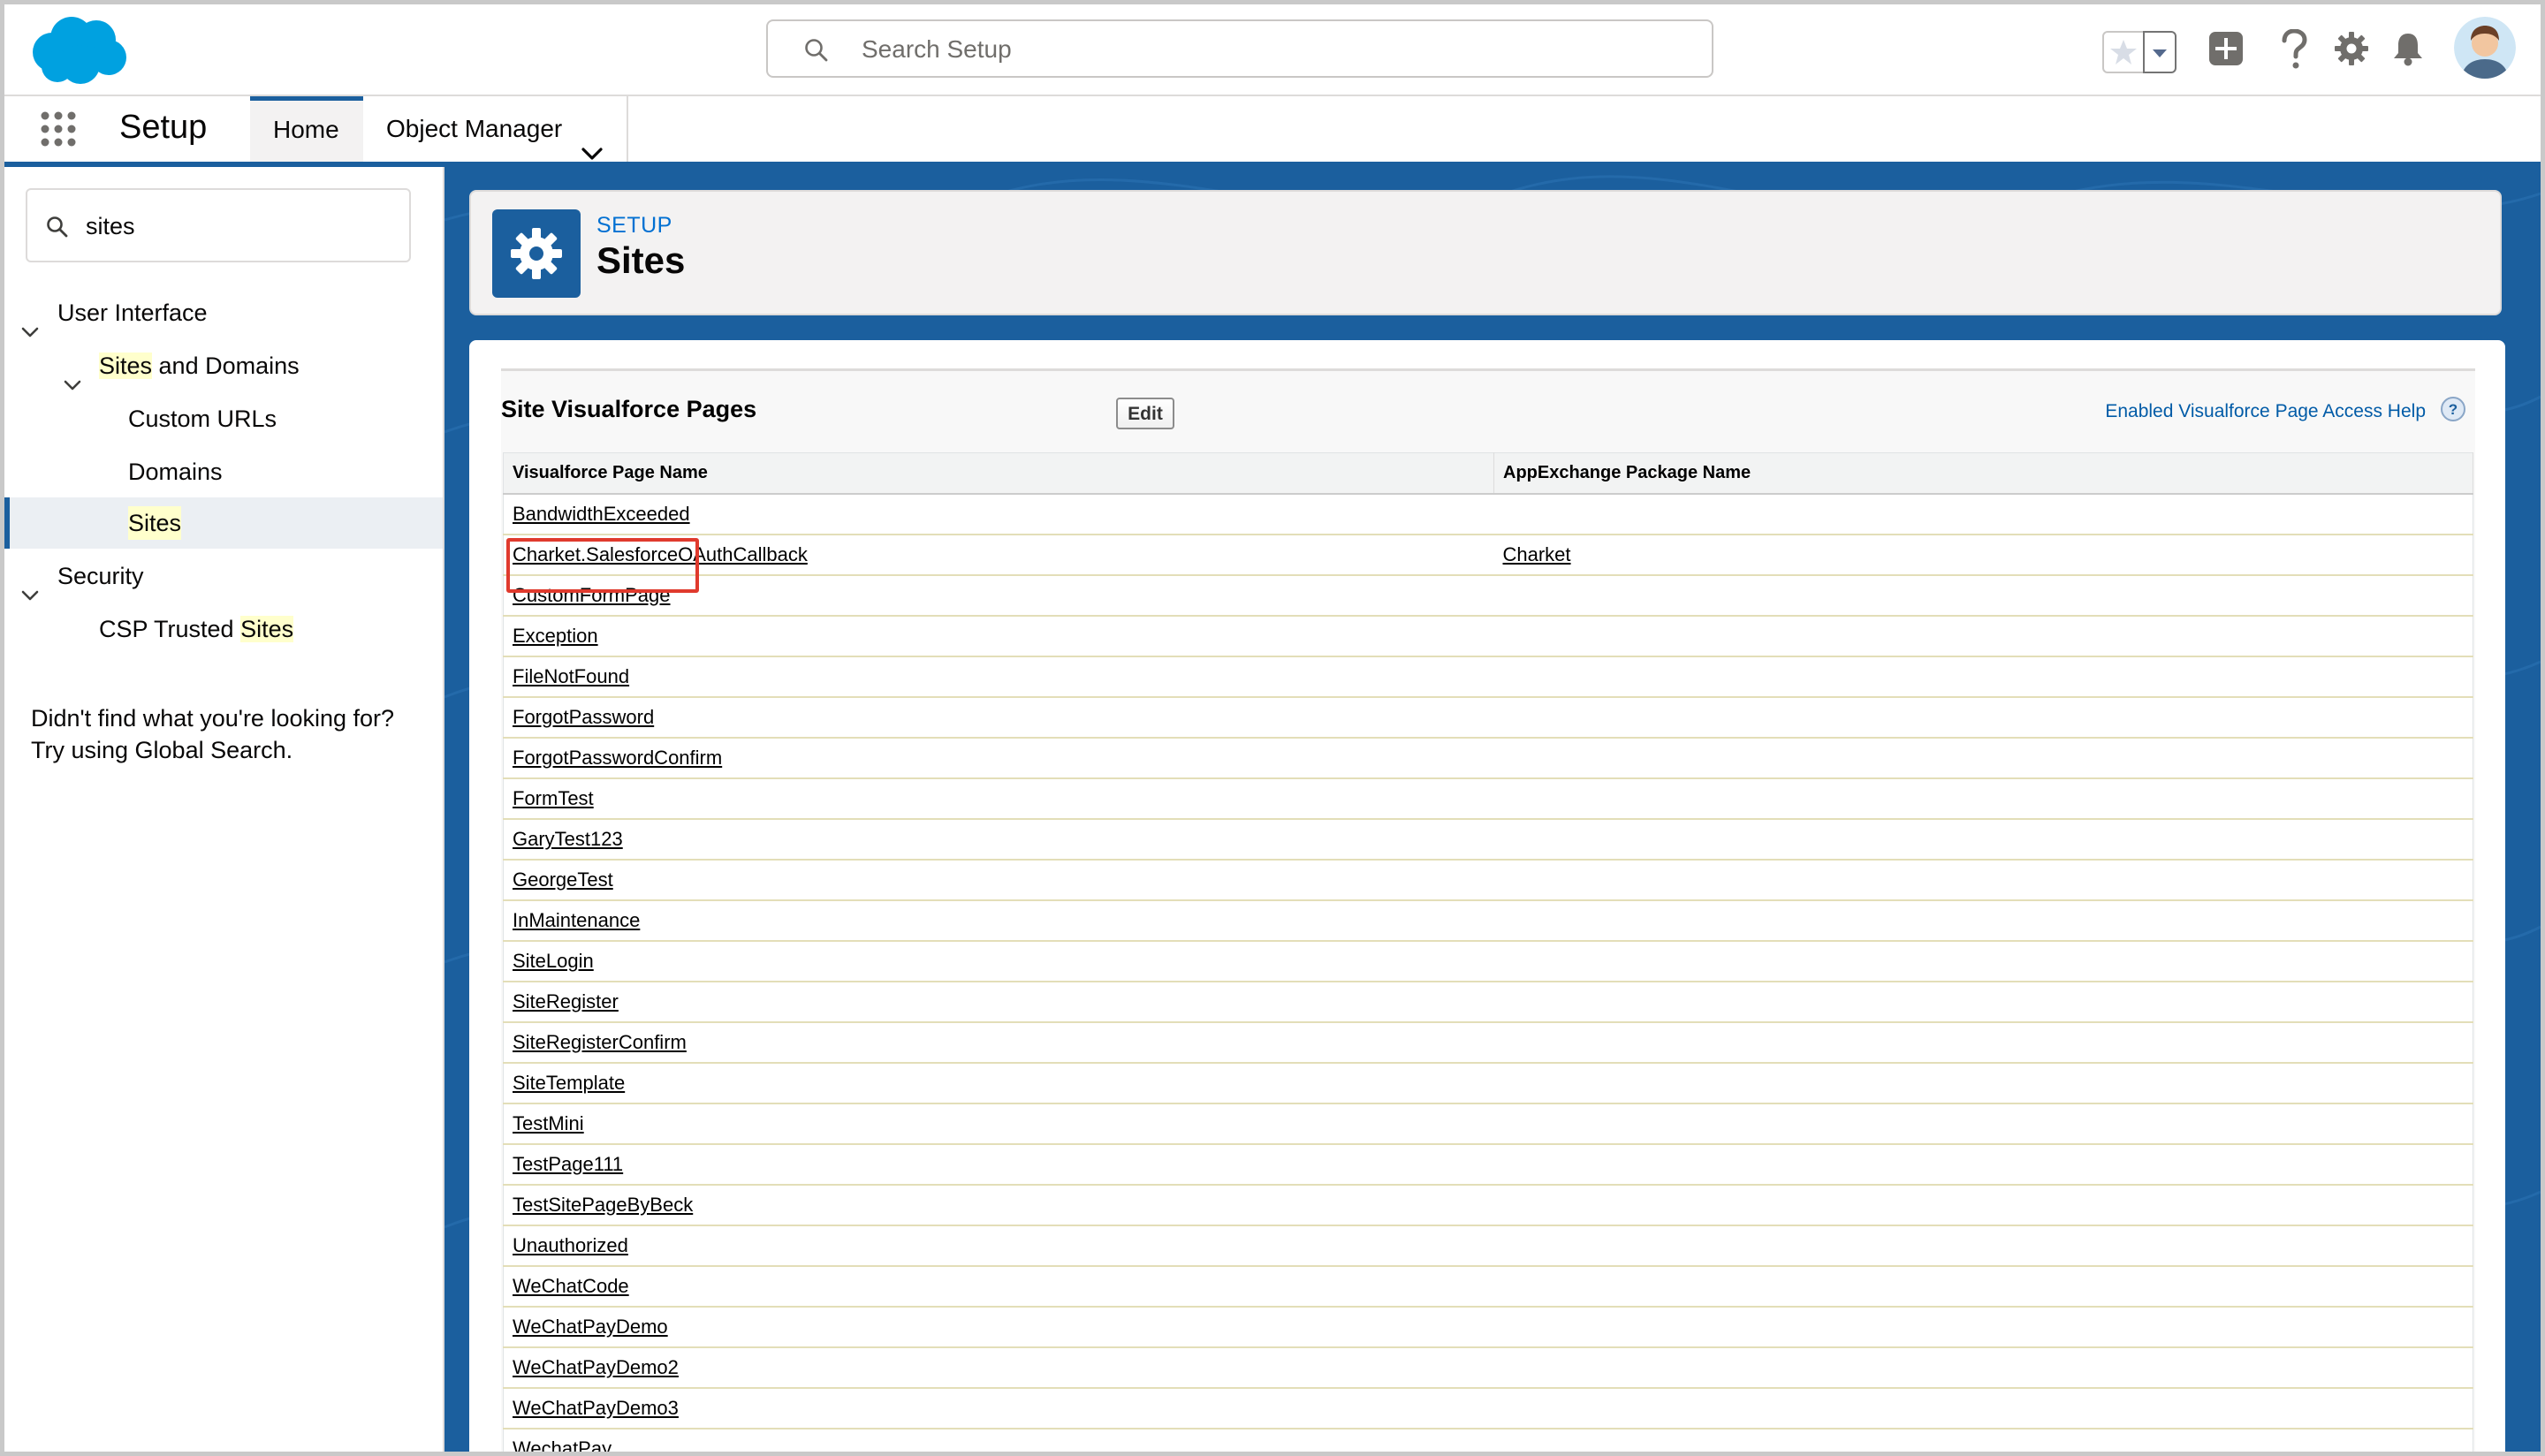  I want to click on global-actions-plus-icon, so click(2226, 50).